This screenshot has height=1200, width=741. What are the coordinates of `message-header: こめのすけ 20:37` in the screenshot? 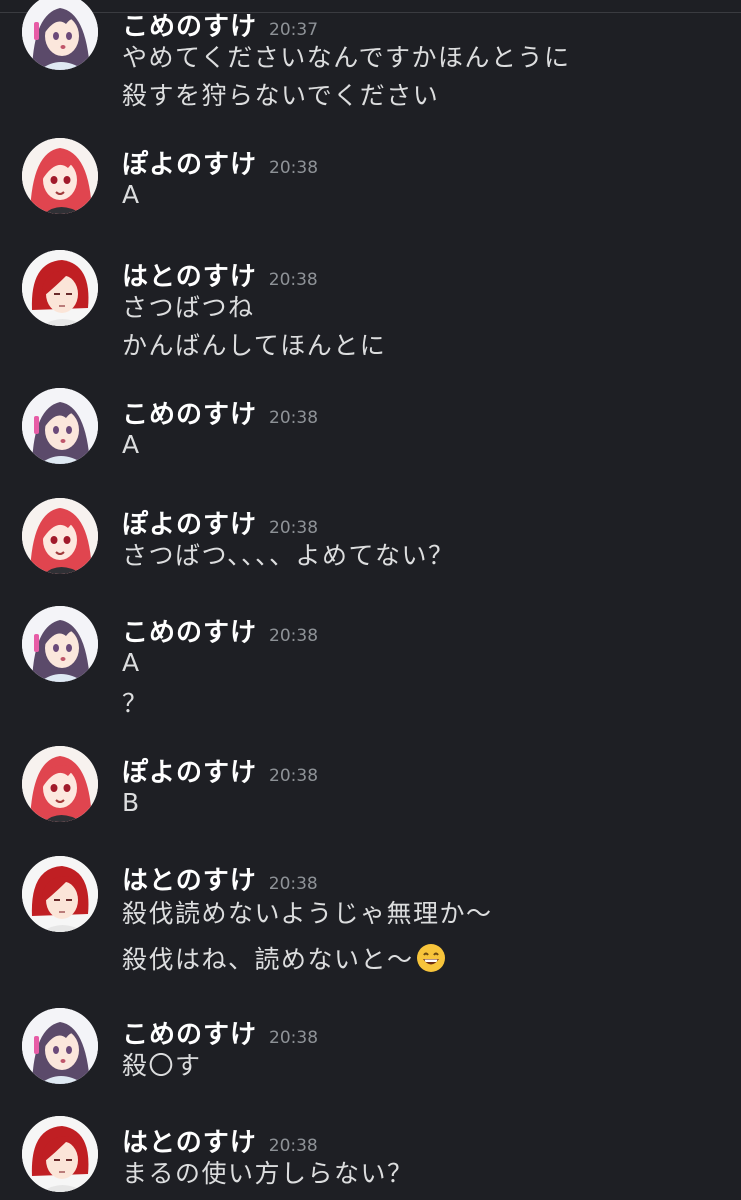 It's located at (220, 24).